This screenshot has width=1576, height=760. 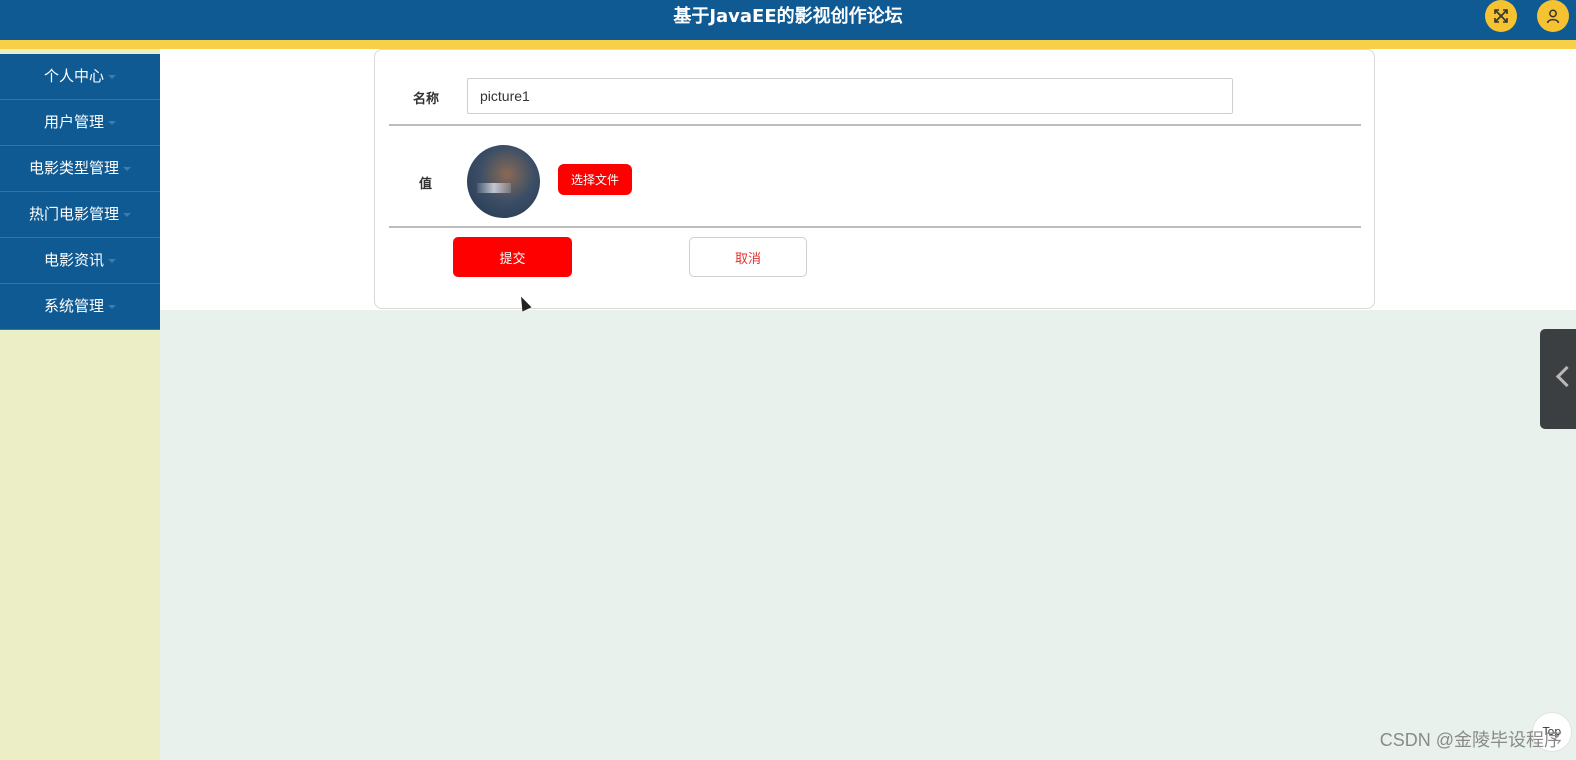 What do you see at coordinates (73, 168) in the screenshot?
I see `sidebar-item-label: 电影类型管理` at bounding box center [73, 168].